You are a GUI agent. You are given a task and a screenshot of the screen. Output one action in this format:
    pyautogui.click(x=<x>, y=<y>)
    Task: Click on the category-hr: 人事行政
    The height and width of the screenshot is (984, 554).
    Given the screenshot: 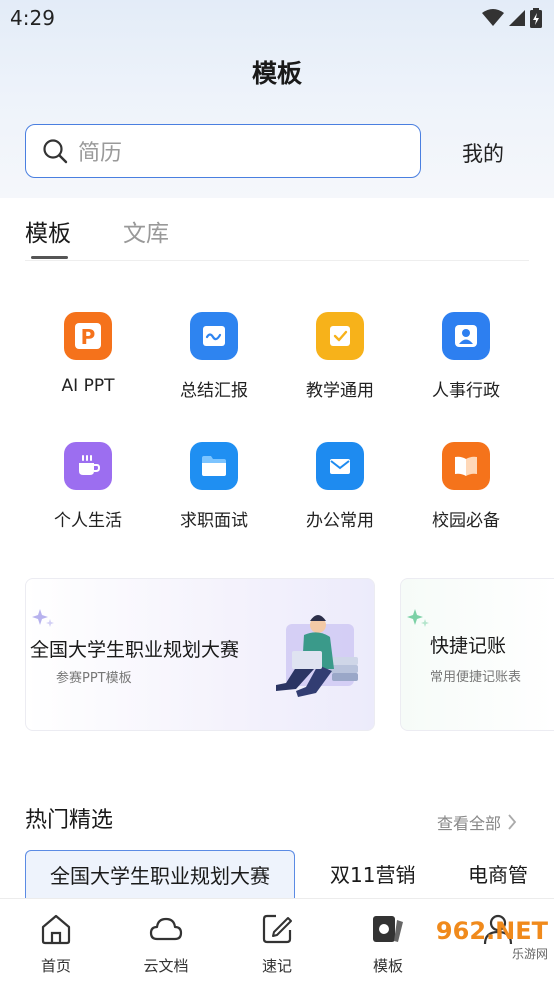 What is the action you would take?
    pyautogui.click(x=466, y=356)
    